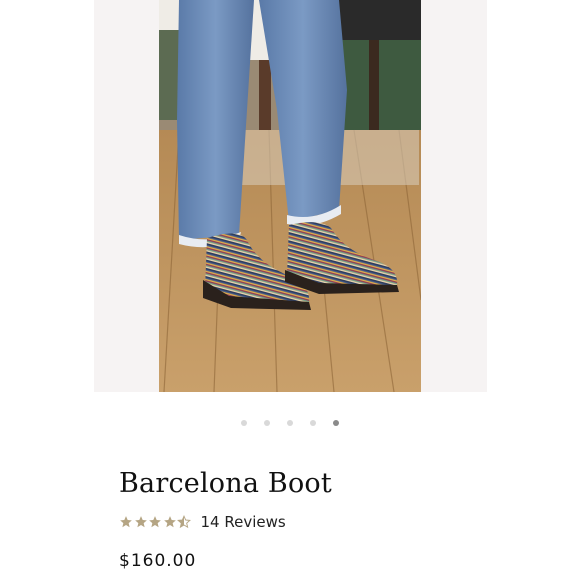 Image resolution: width=580 pixels, height=580 pixels. What do you see at coordinates (225, 483) in the screenshot?
I see `product-title: Barcelona Boot` at bounding box center [225, 483].